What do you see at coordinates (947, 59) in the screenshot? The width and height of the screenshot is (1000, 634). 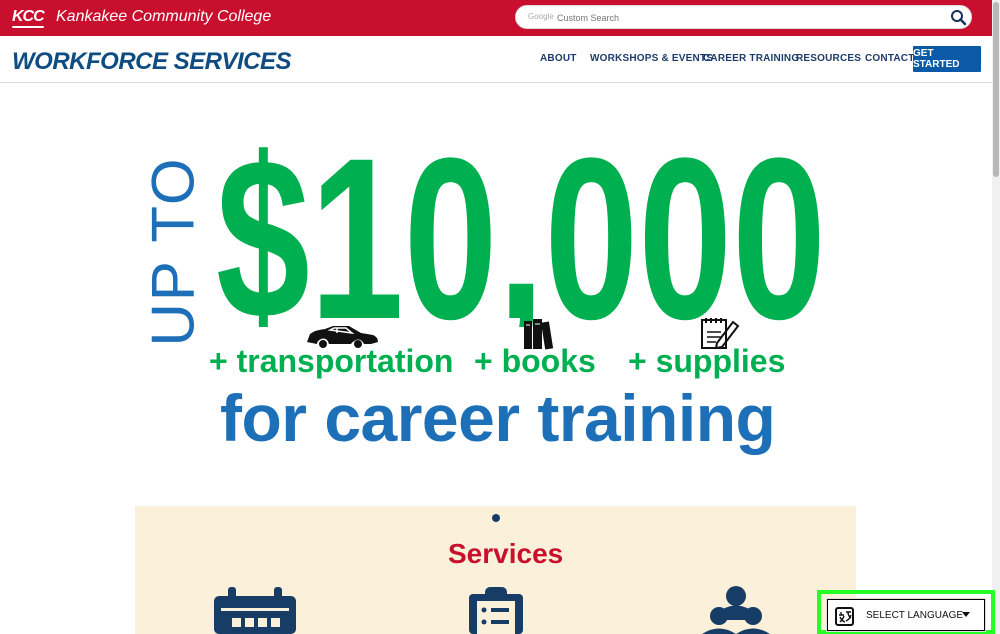 I see `get-started-button: GET STARTED` at bounding box center [947, 59].